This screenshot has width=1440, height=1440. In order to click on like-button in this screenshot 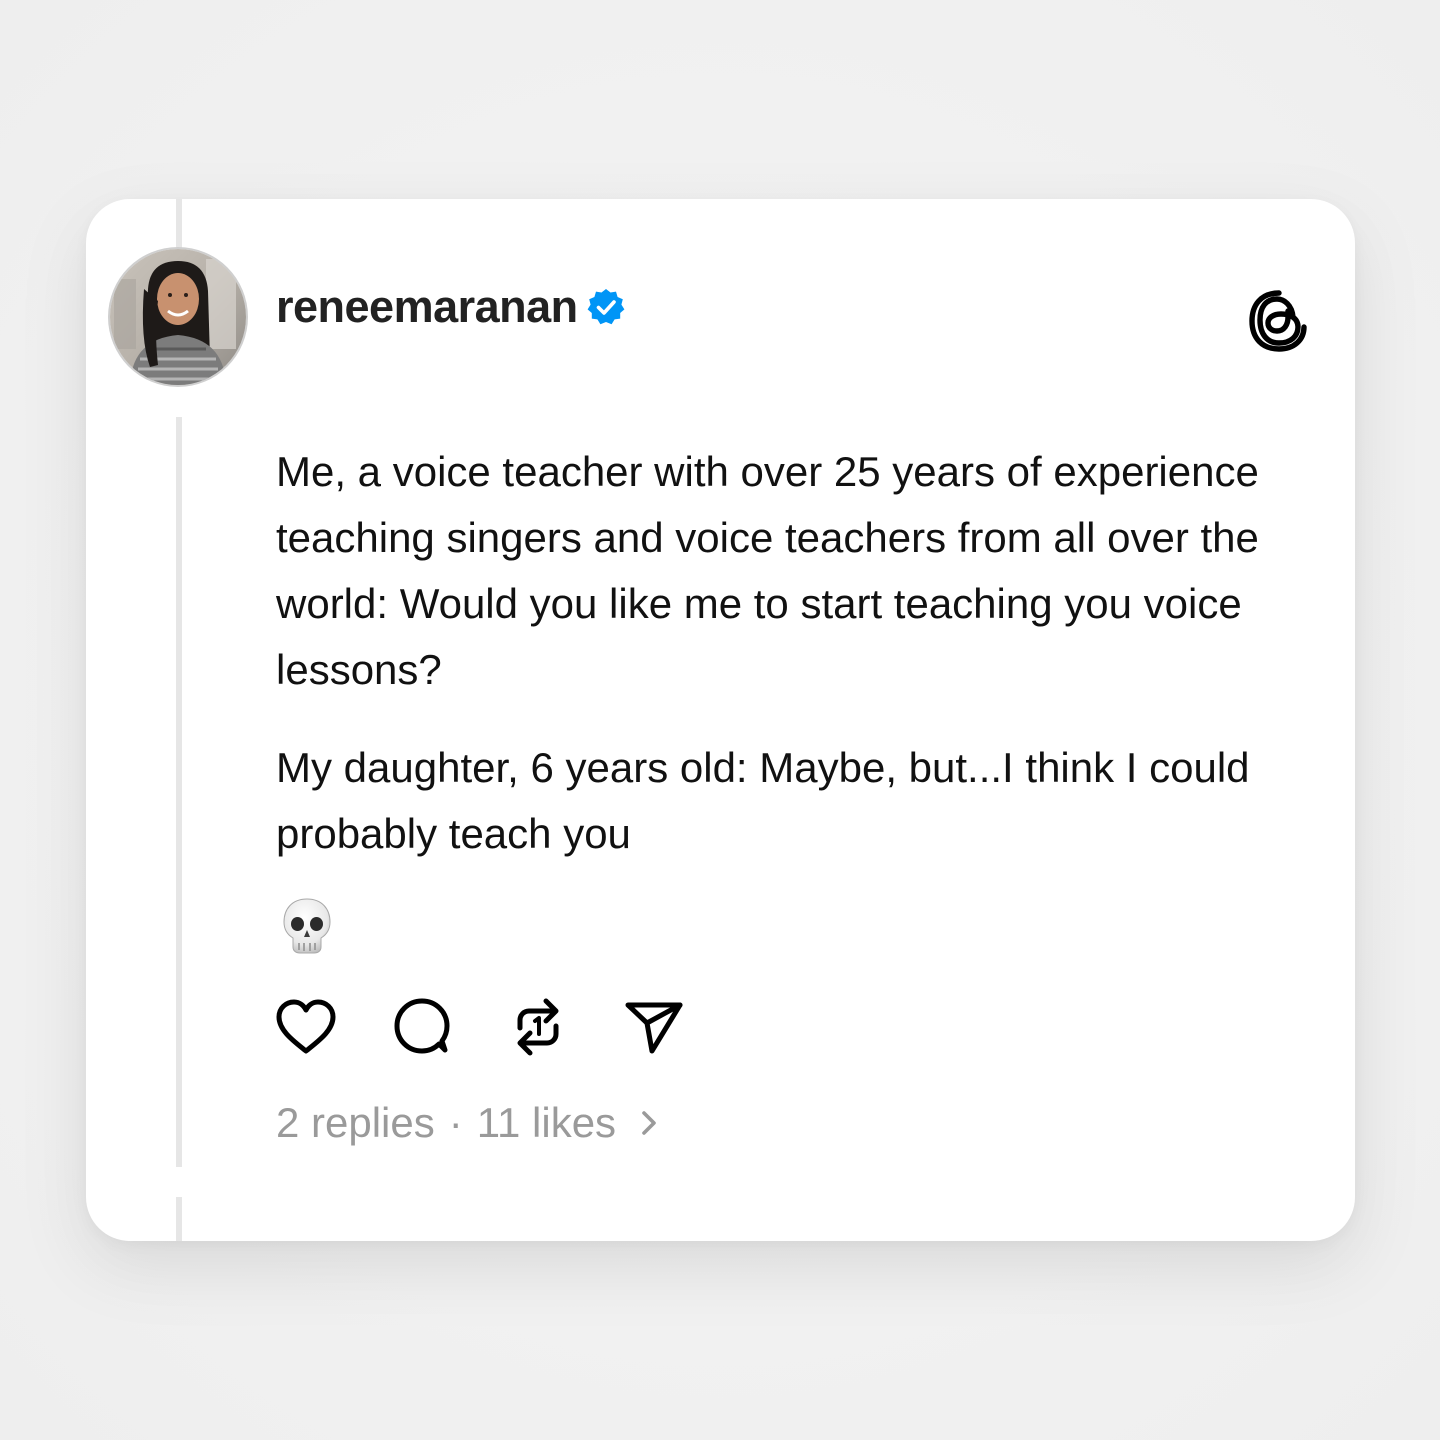, I will do `click(306, 1027)`.